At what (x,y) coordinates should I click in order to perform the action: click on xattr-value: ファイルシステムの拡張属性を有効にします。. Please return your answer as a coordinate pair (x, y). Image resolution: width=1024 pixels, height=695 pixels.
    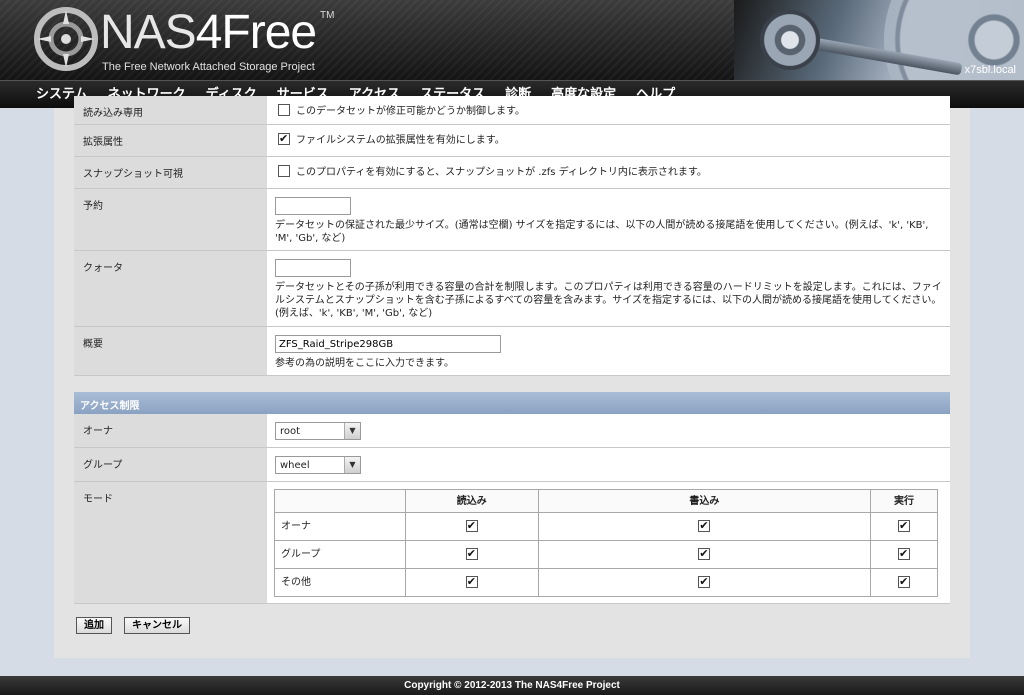
    Looking at the image, I should click on (608, 140).